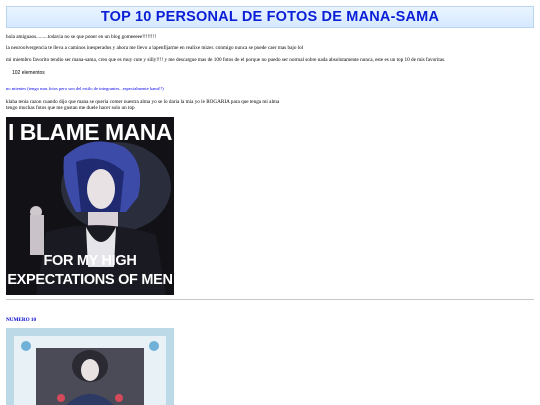 This screenshot has width=540, height=405. I want to click on meme-bottom-line-2: EXPECTATIONS OF MEN, so click(90, 280).